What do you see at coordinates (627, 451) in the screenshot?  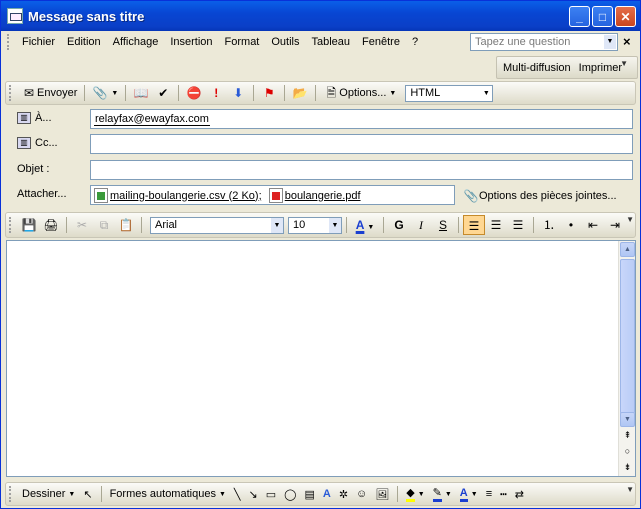 I see `select-browse-object-button: ○` at bounding box center [627, 451].